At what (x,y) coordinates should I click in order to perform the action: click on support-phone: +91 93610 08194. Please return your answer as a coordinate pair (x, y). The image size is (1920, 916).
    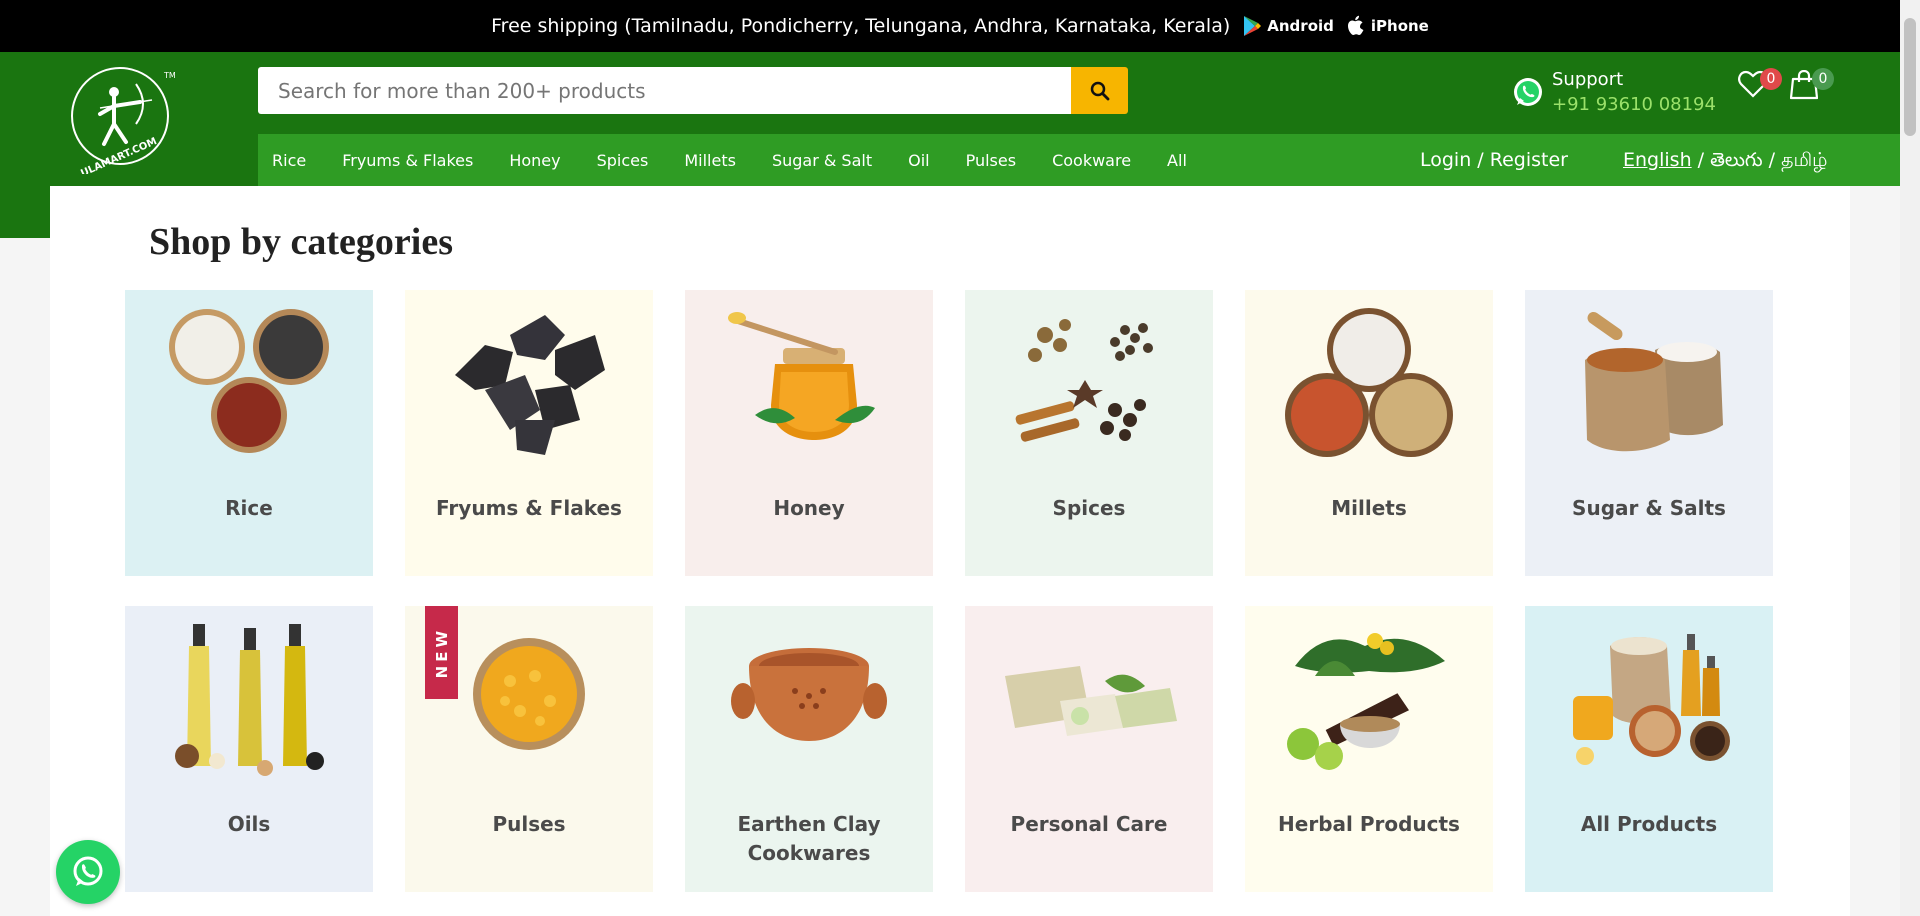
    Looking at the image, I should click on (1634, 105).